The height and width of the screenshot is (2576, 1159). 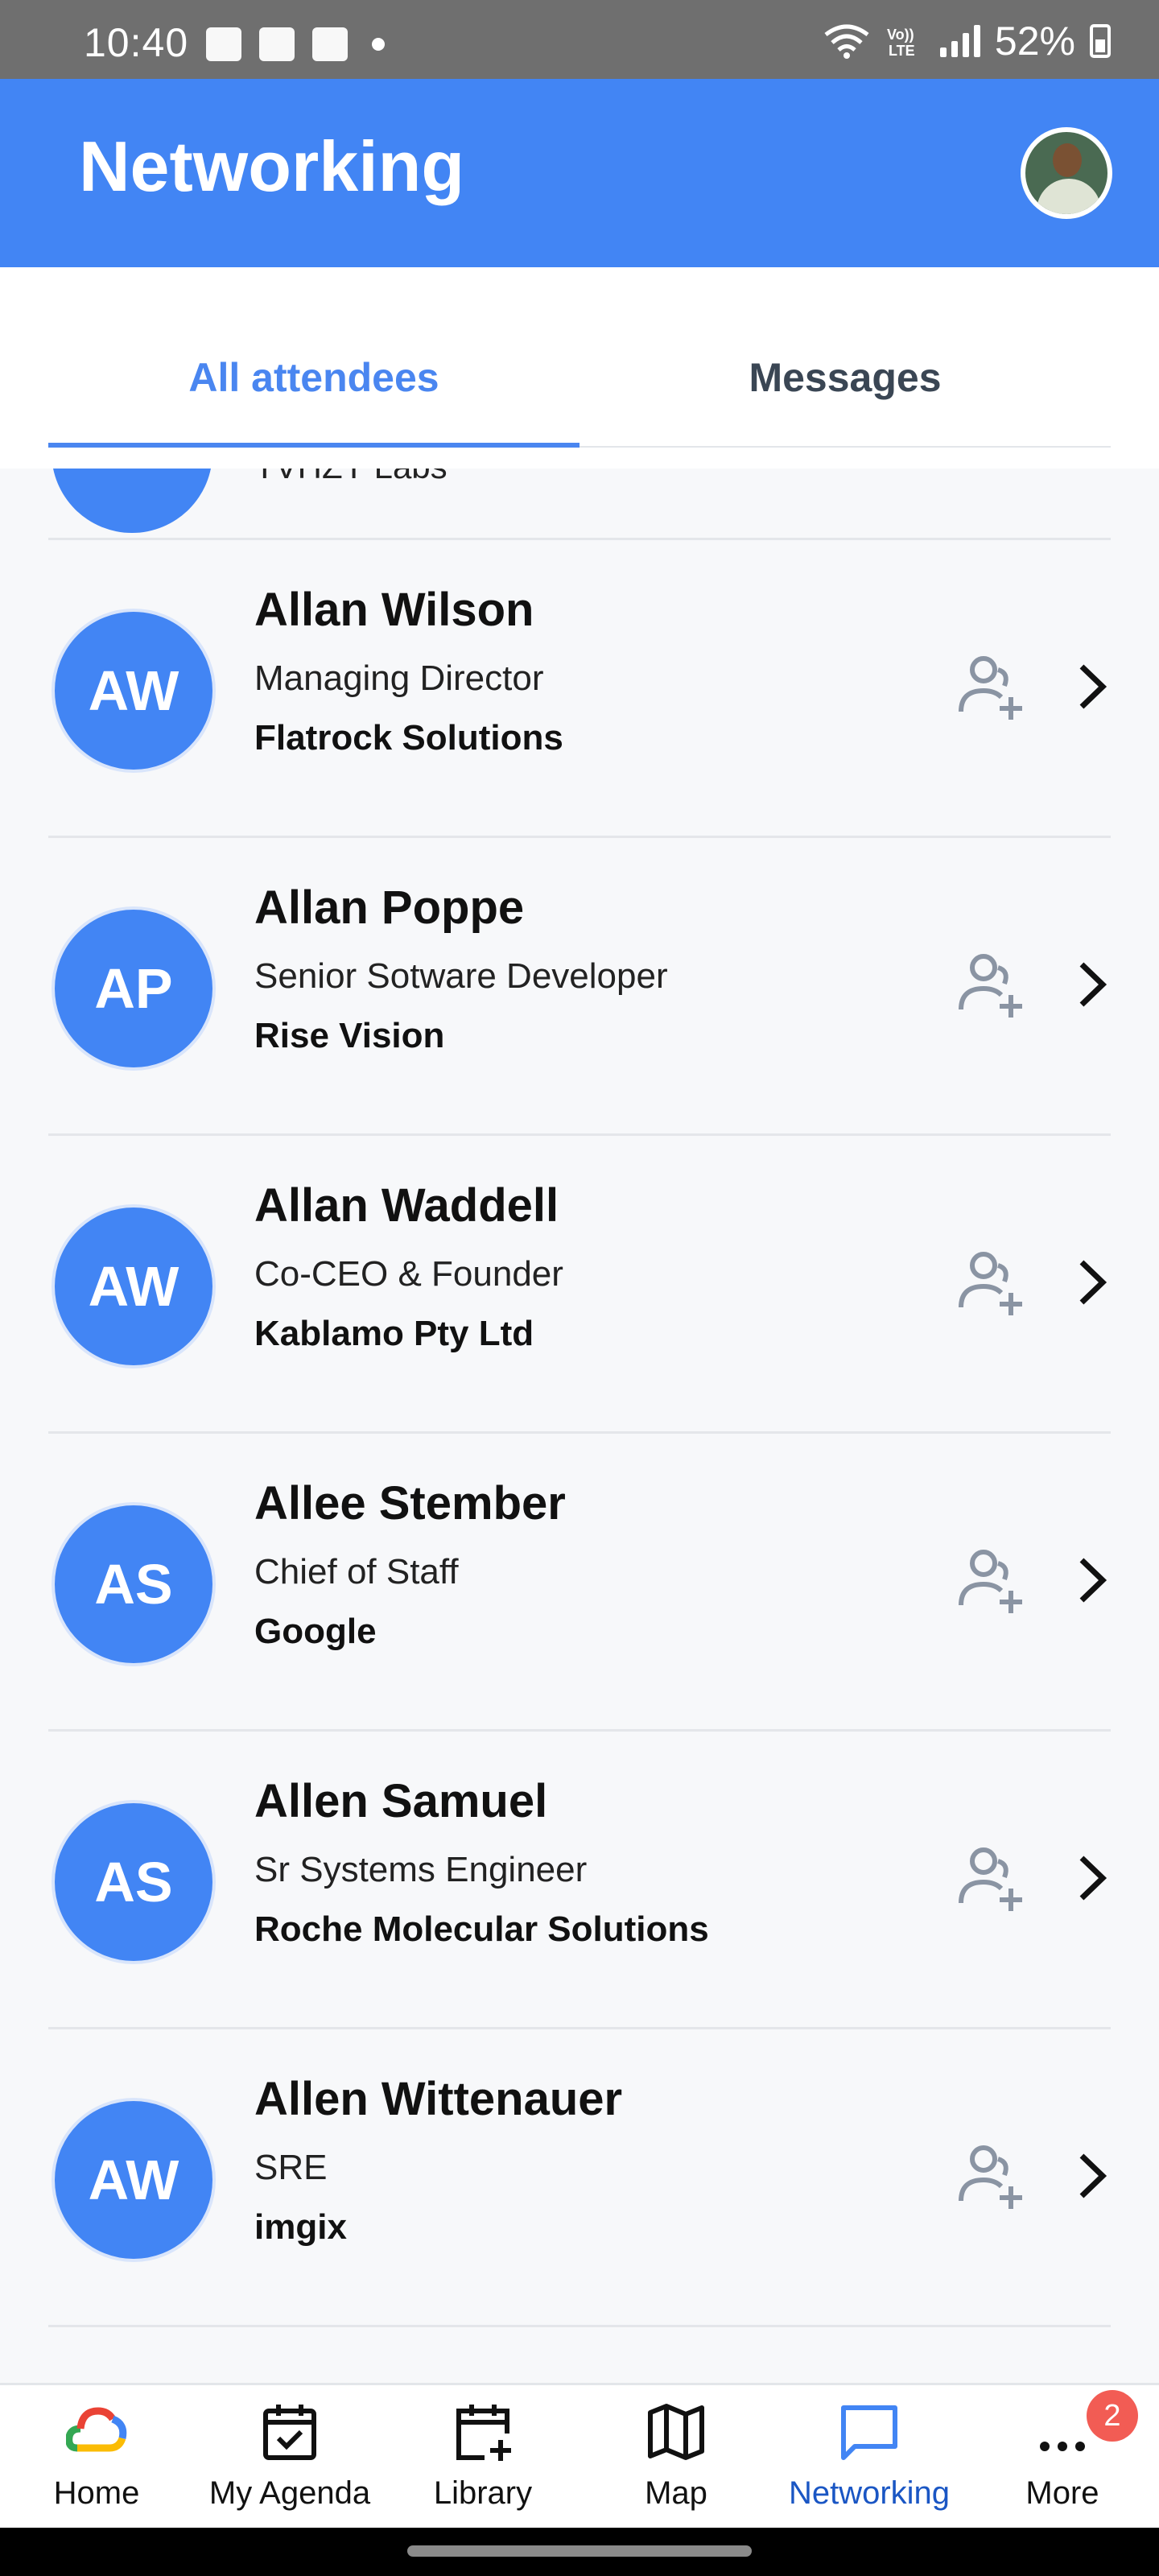 I want to click on attendee-company: Flatrock Solutions, so click(x=408, y=738).